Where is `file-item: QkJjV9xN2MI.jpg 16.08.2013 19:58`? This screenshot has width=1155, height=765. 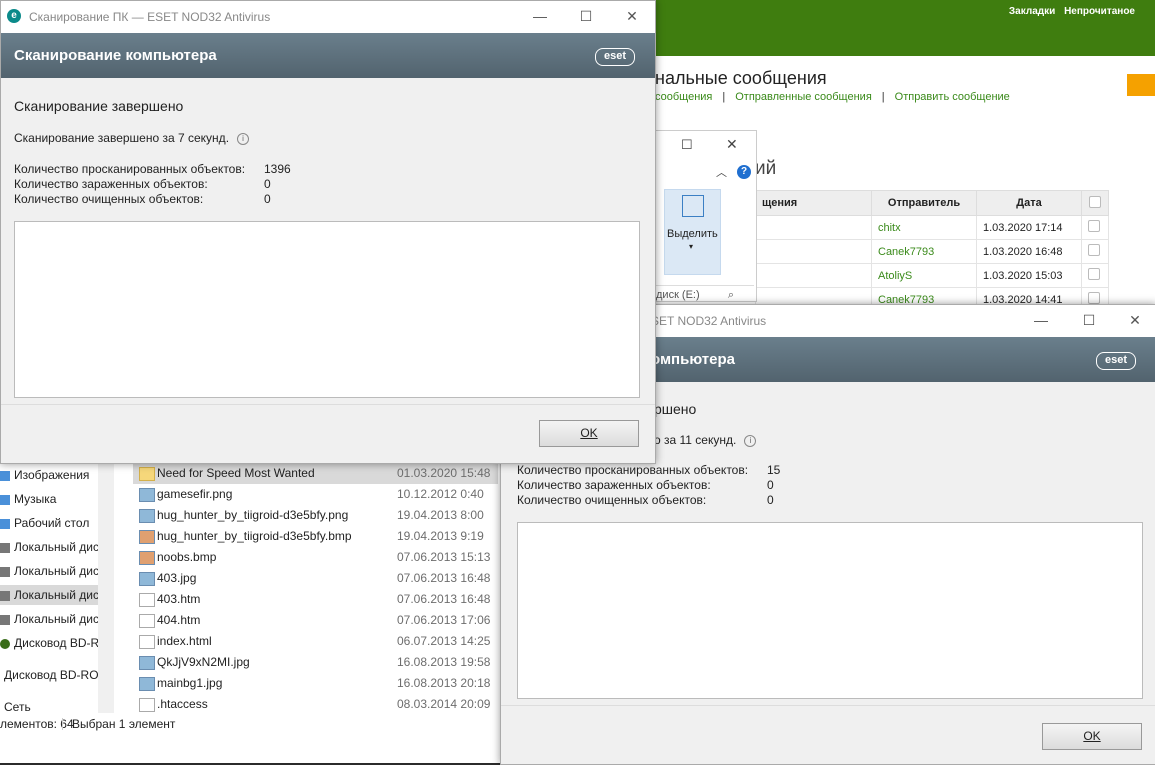 file-item: QkJjV9xN2MI.jpg 16.08.2013 19:58 is located at coordinates (315, 662).